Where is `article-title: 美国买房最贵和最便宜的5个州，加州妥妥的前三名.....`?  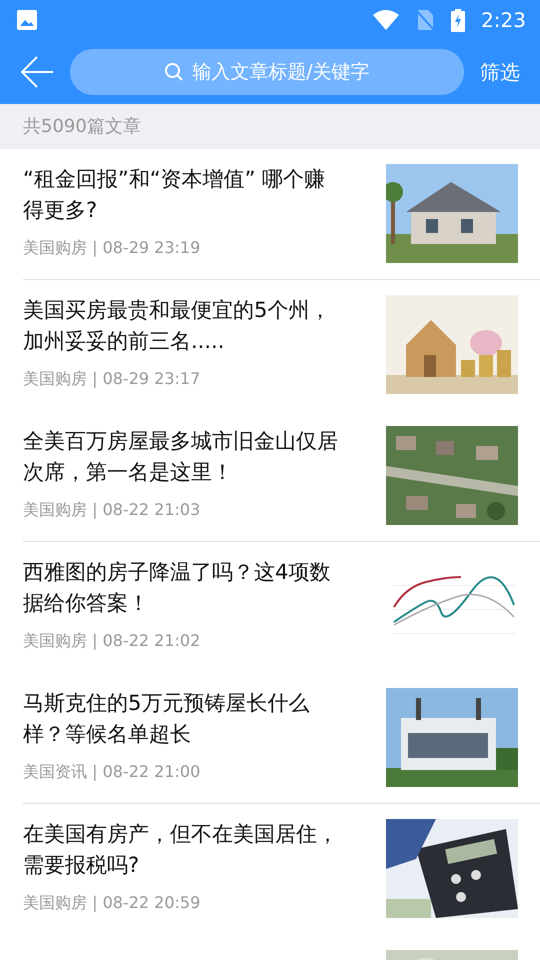
article-title: 美国买房最贵和最便宜的5个州，加州妥妥的前三名..... is located at coordinates (183, 326).